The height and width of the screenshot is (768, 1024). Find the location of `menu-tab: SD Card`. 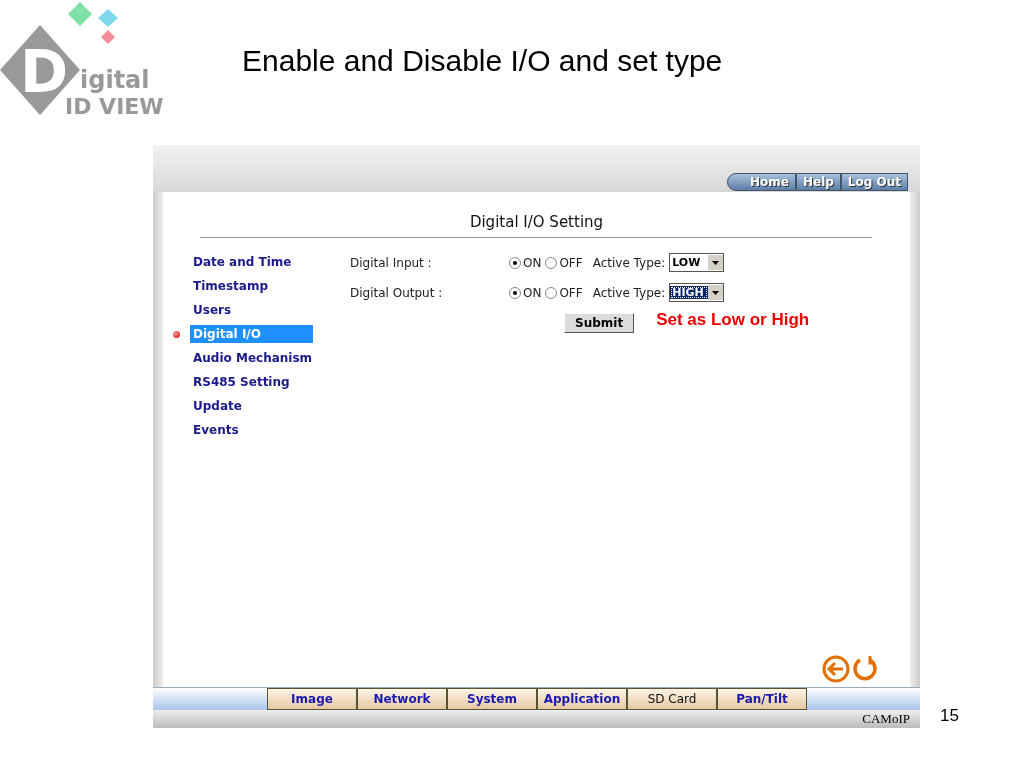

menu-tab: SD Card is located at coordinates (672, 699).